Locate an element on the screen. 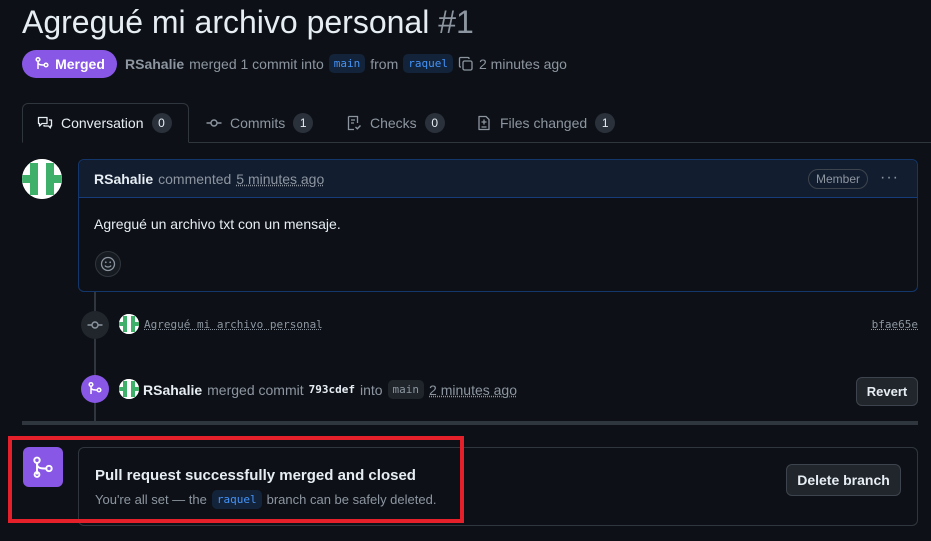  tab-conversation-label: Conversation is located at coordinates (102, 123).